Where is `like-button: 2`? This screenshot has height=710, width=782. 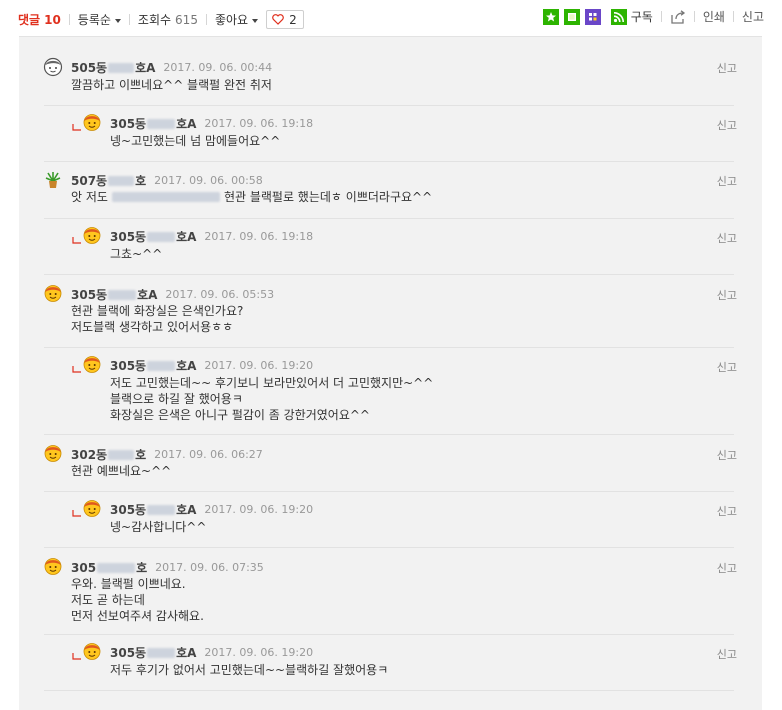 like-button: 2 is located at coordinates (285, 19).